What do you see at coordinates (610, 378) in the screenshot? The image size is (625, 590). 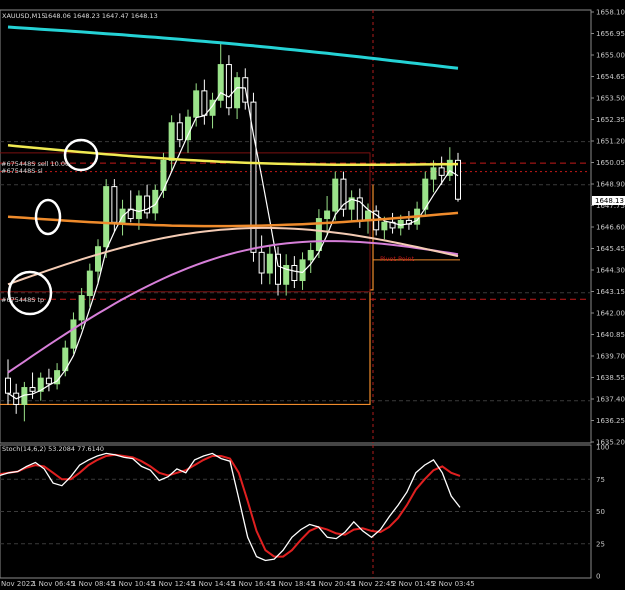 I see `price-tick-label-17: 1638.55` at bounding box center [610, 378].